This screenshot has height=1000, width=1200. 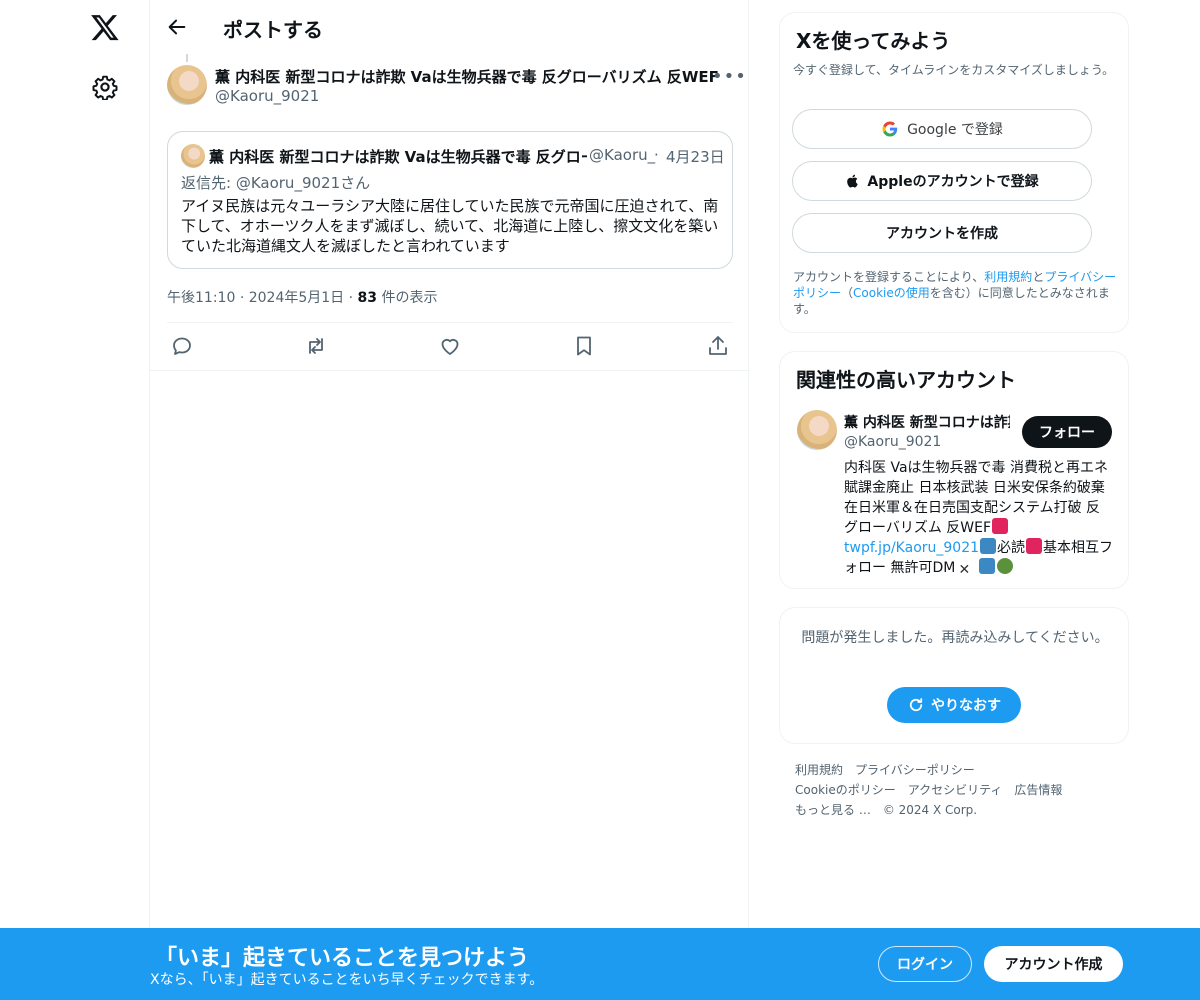 What do you see at coordinates (729, 76) in the screenshot?
I see `more-options-icon: •••` at bounding box center [729, 76].